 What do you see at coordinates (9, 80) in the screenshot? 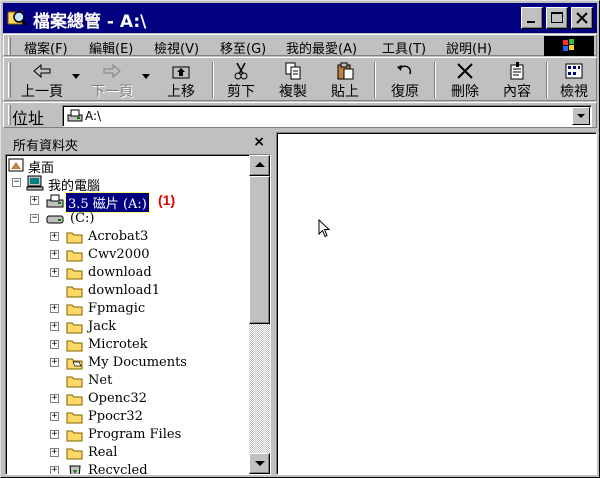
I see `toolbar-grip` at bounding box center [9, 80].